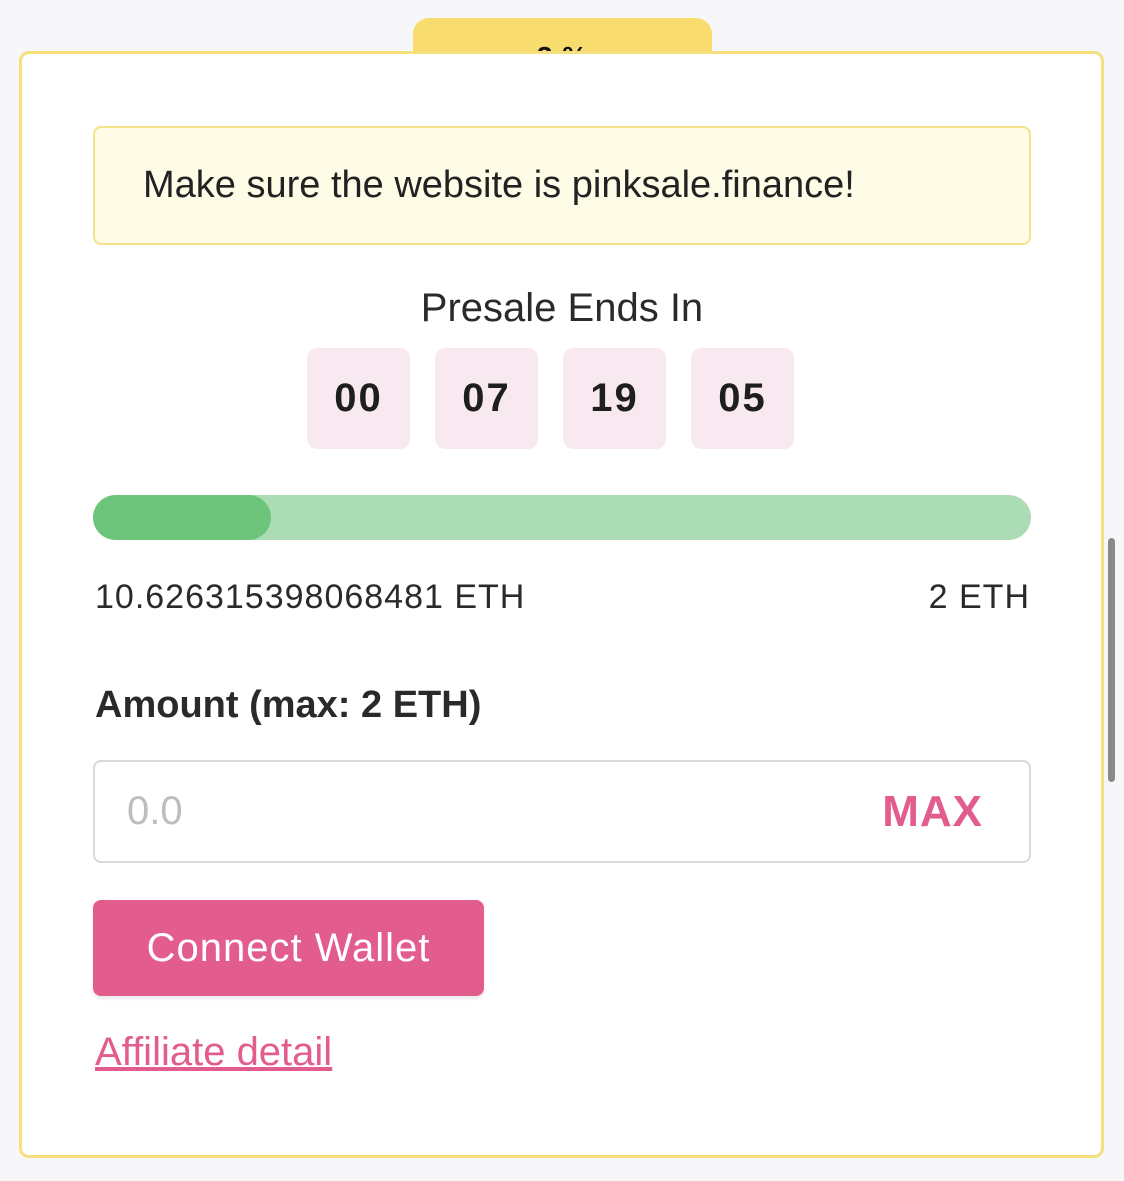 Image resolution: width=1124 pixels, height=1181 pixels. I want to click on amount-input, so click(477, 811).